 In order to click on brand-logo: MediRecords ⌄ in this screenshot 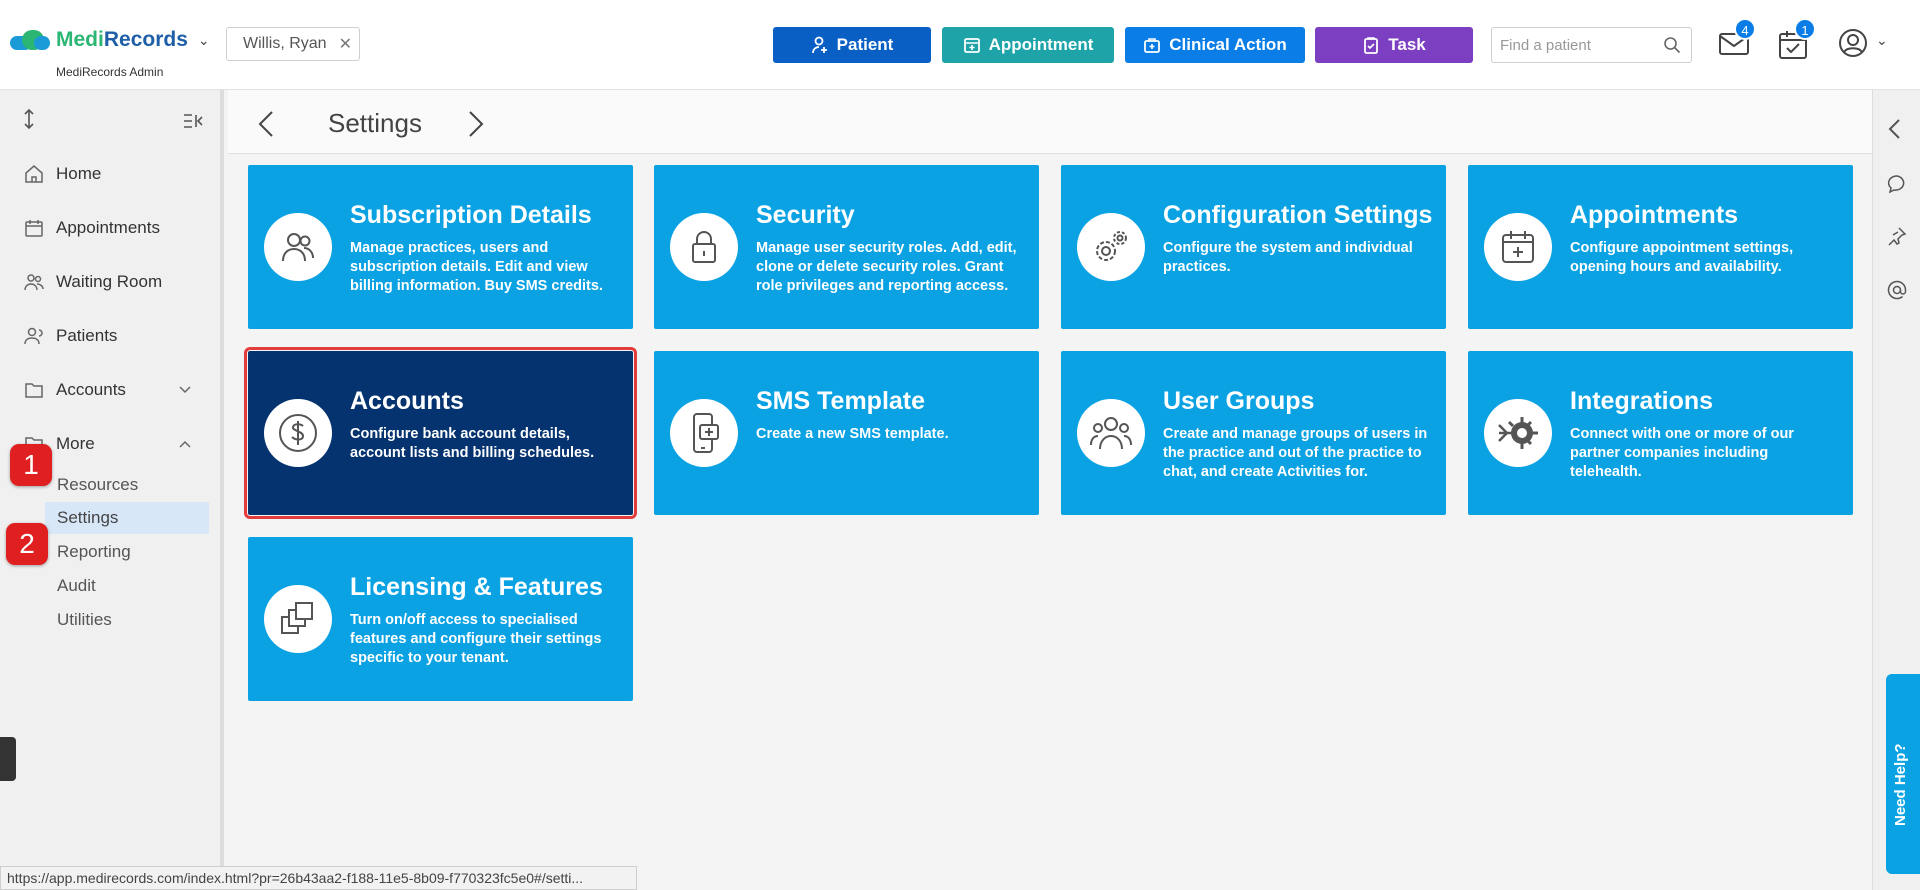, I will do `click(110, 40)`.